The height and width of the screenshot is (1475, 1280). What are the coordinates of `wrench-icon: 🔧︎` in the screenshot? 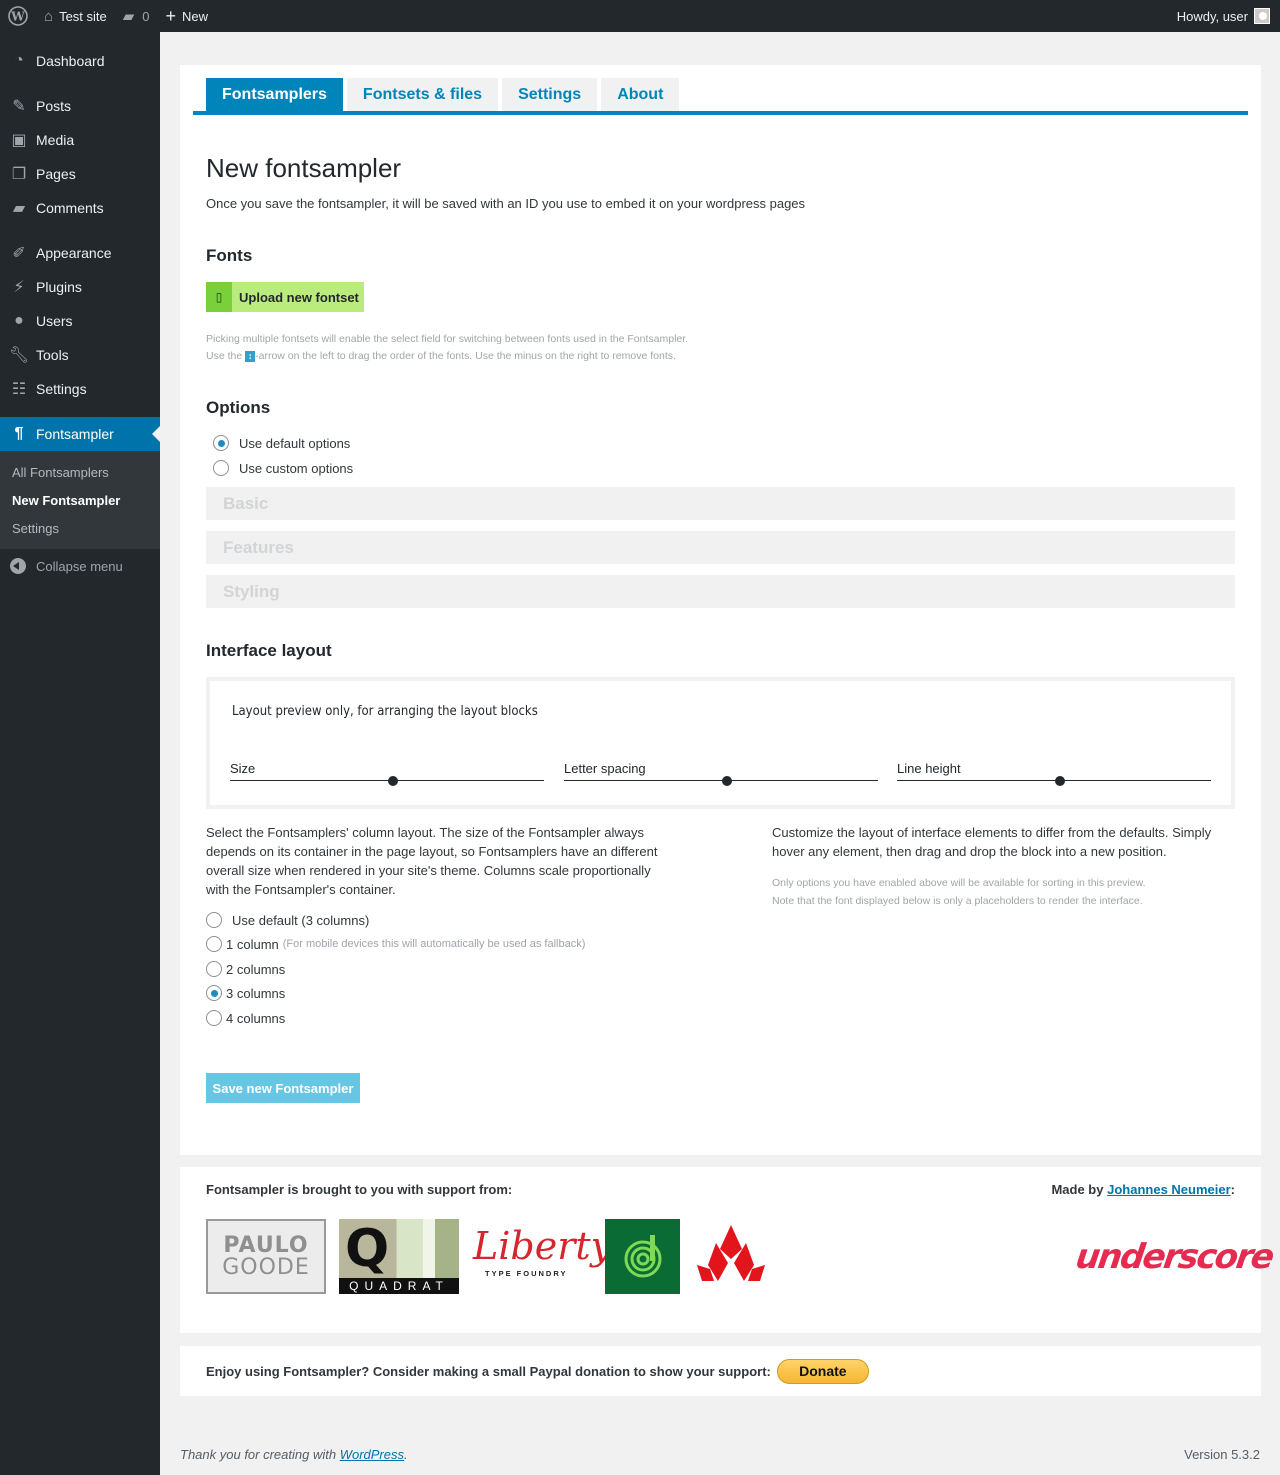 It's located at (19, 355).